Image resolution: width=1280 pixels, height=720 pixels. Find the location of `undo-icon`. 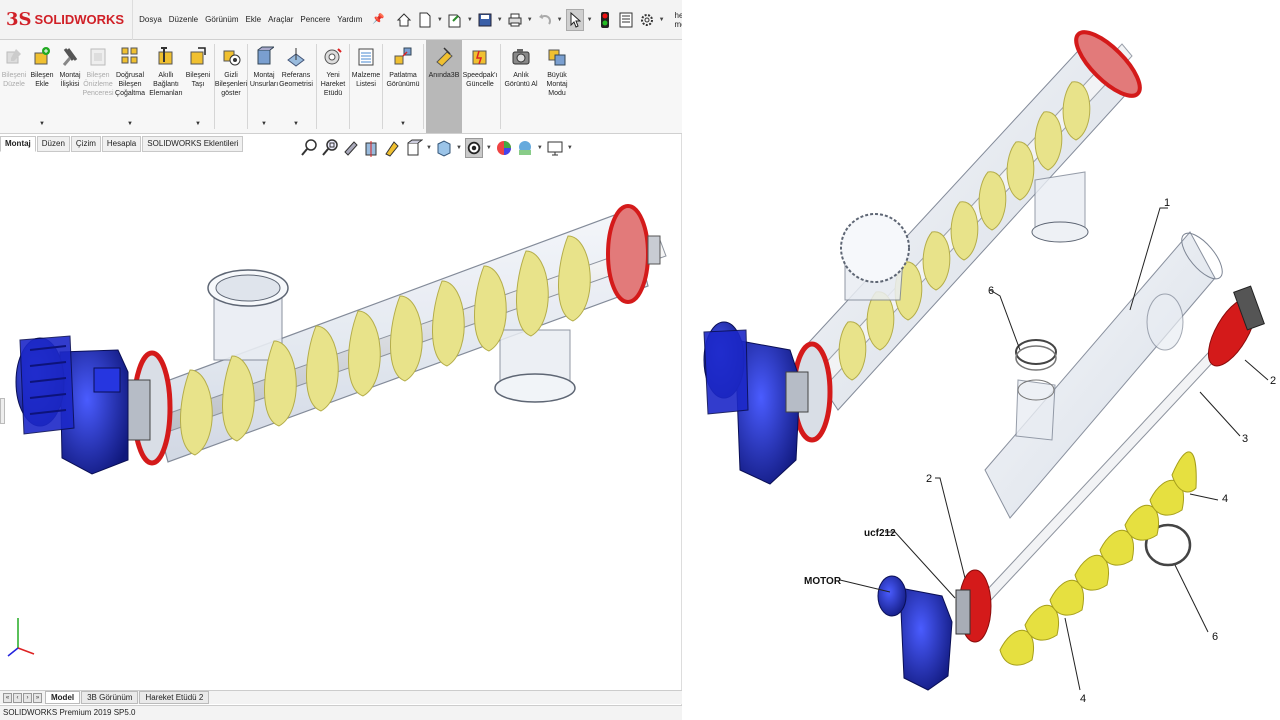

undo-icon is located at coordinates (545, 20).